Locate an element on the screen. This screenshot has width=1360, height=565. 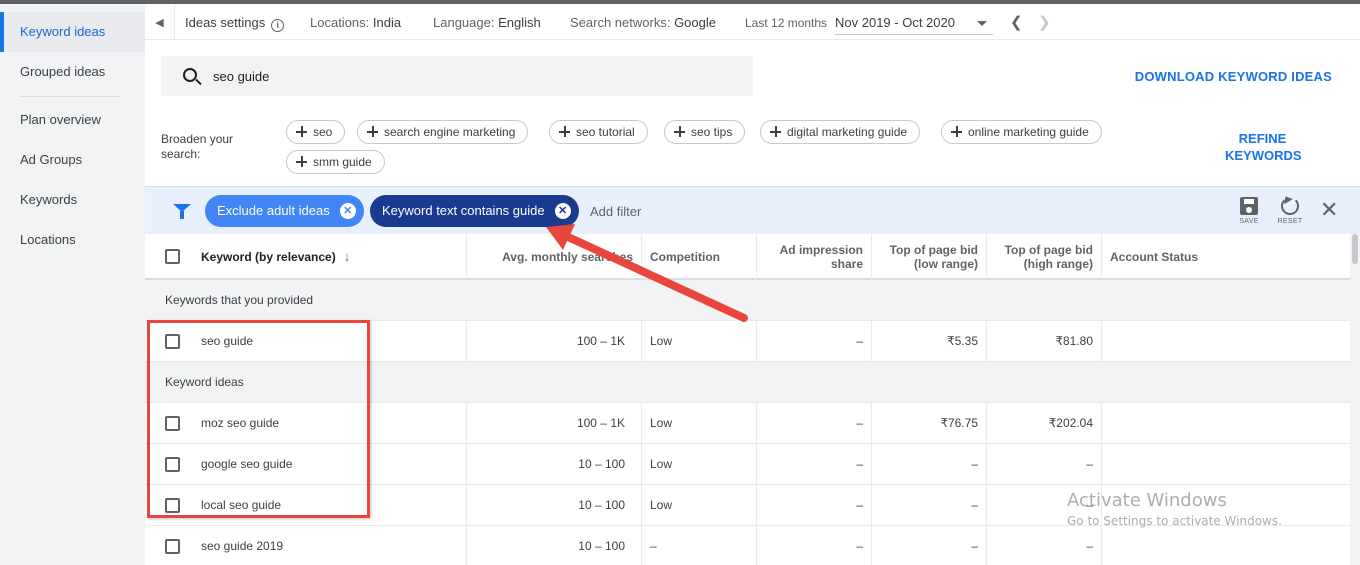
chip-label: digital marketing guide is located at coordinates (847, 132).